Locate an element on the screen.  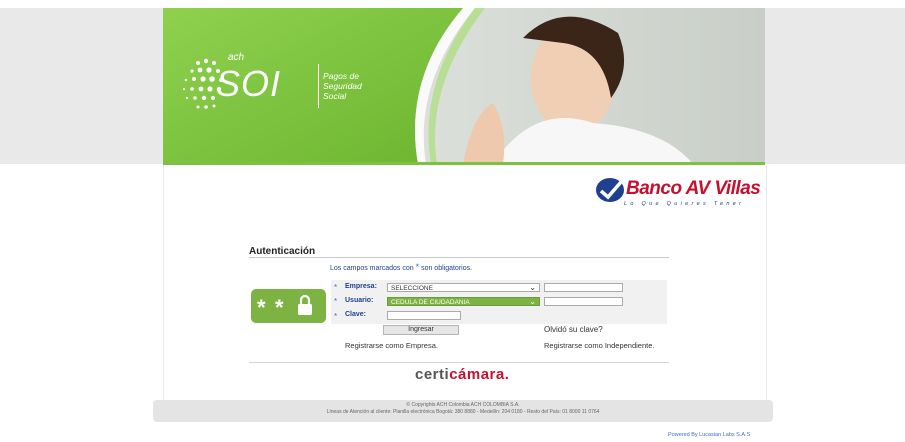
required-note-start: Los campos marcados con is located at coordinates (372, 268).